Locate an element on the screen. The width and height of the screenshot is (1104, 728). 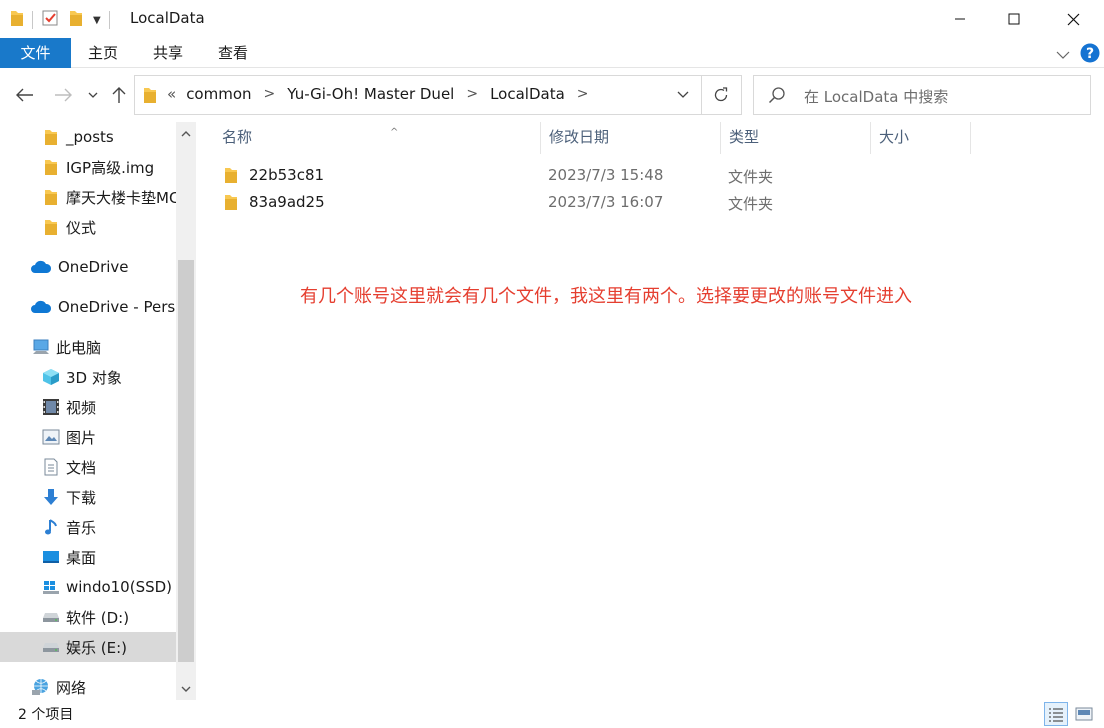
breadcrumb-localdata: LocalData is located at coordinates (527, 94).